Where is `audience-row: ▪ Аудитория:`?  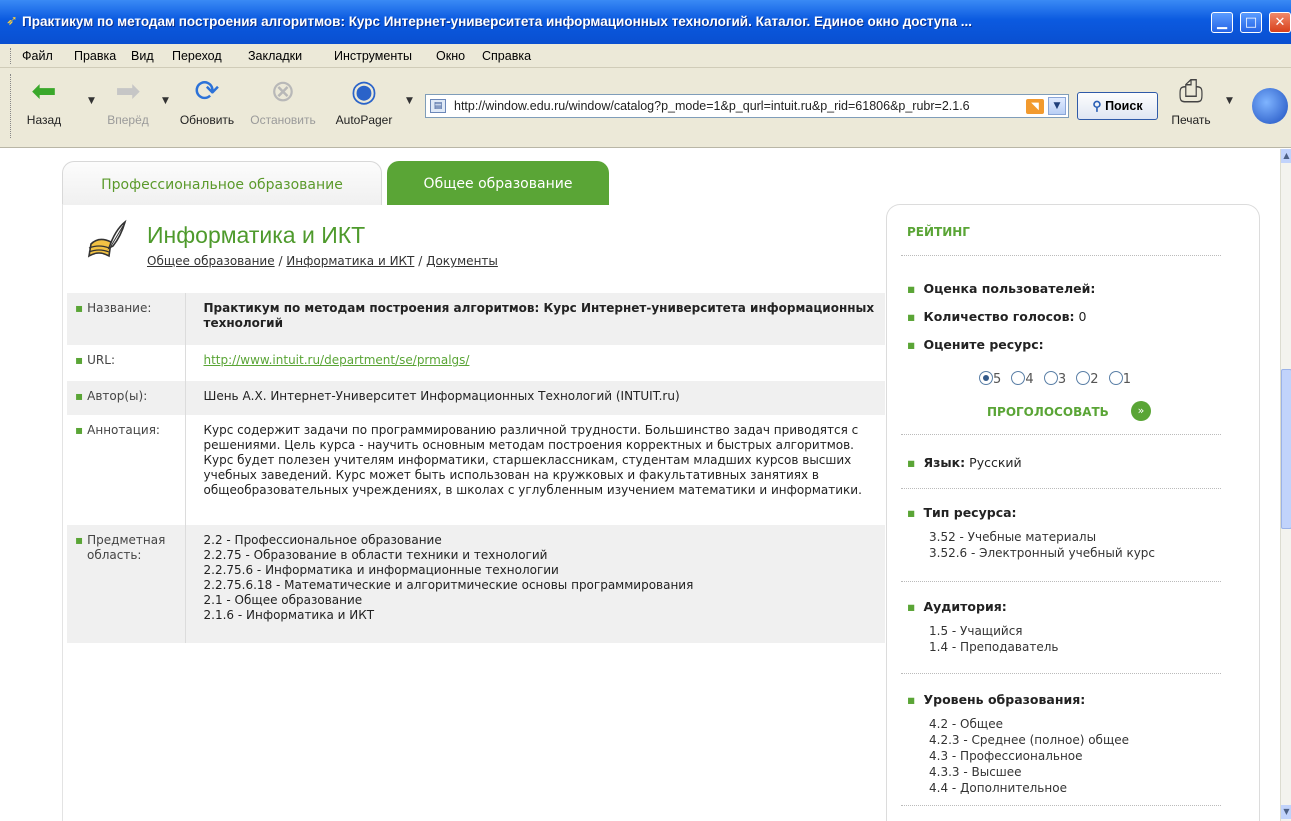 audience-row: ▪ Аудитория: is located at coordinates (957, 606).